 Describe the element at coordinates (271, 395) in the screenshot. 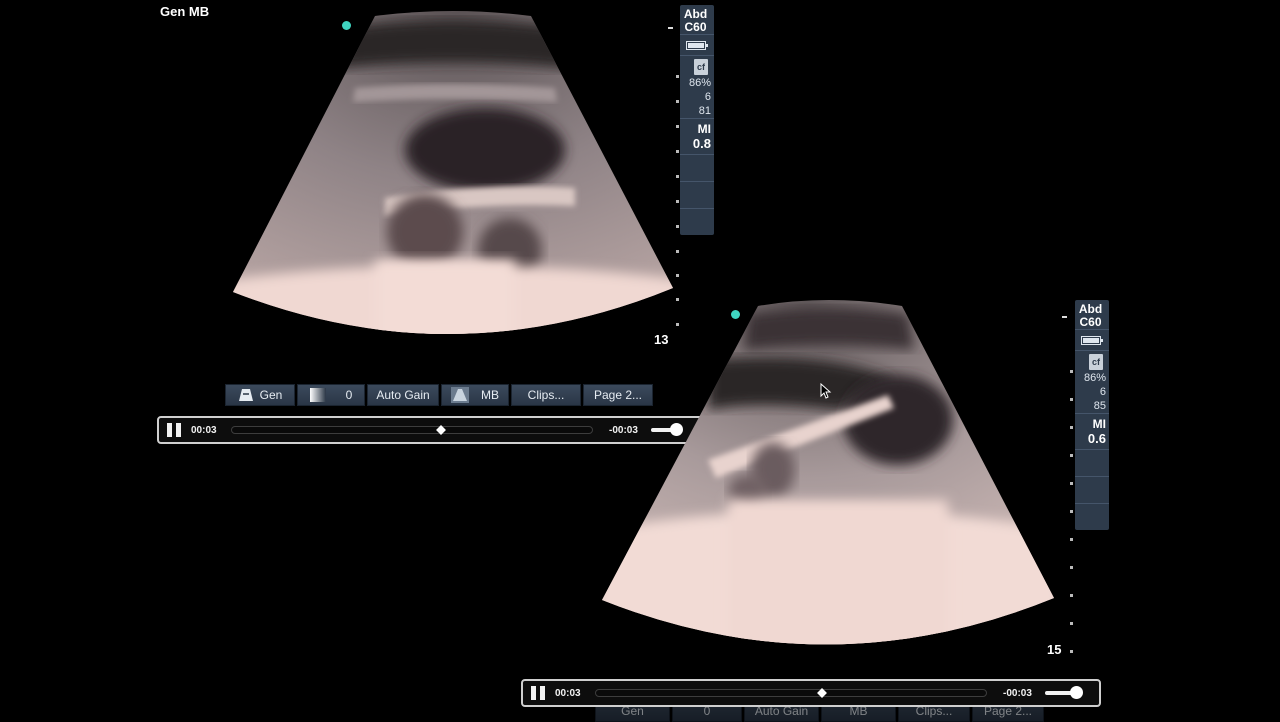

I see `gen-label: Gen` at that location.